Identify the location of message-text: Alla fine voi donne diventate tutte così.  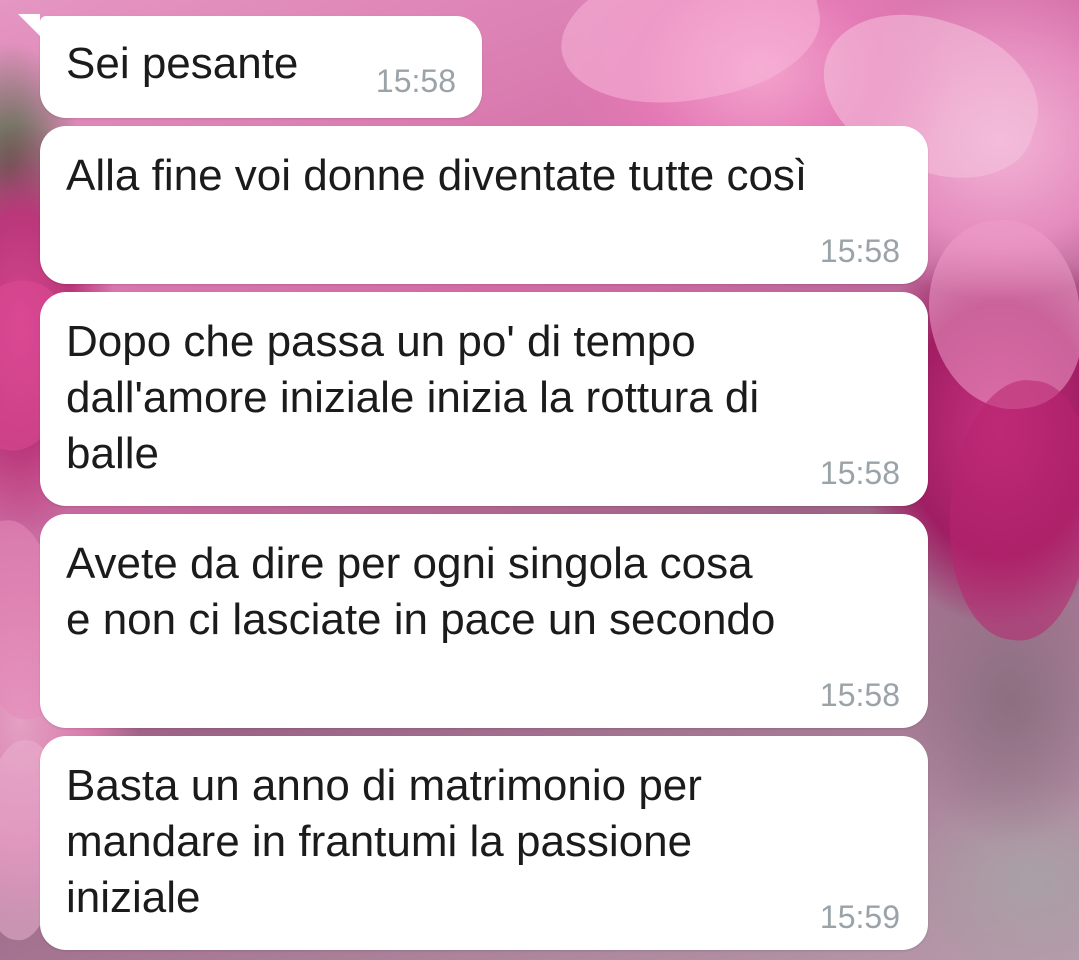
(437, 175).